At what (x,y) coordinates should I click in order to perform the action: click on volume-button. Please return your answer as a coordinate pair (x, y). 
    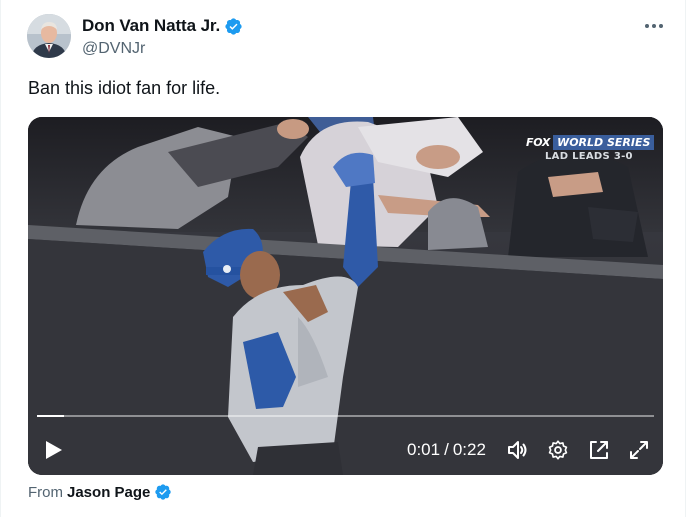
    Looking at the image, I should click on (517, 450).